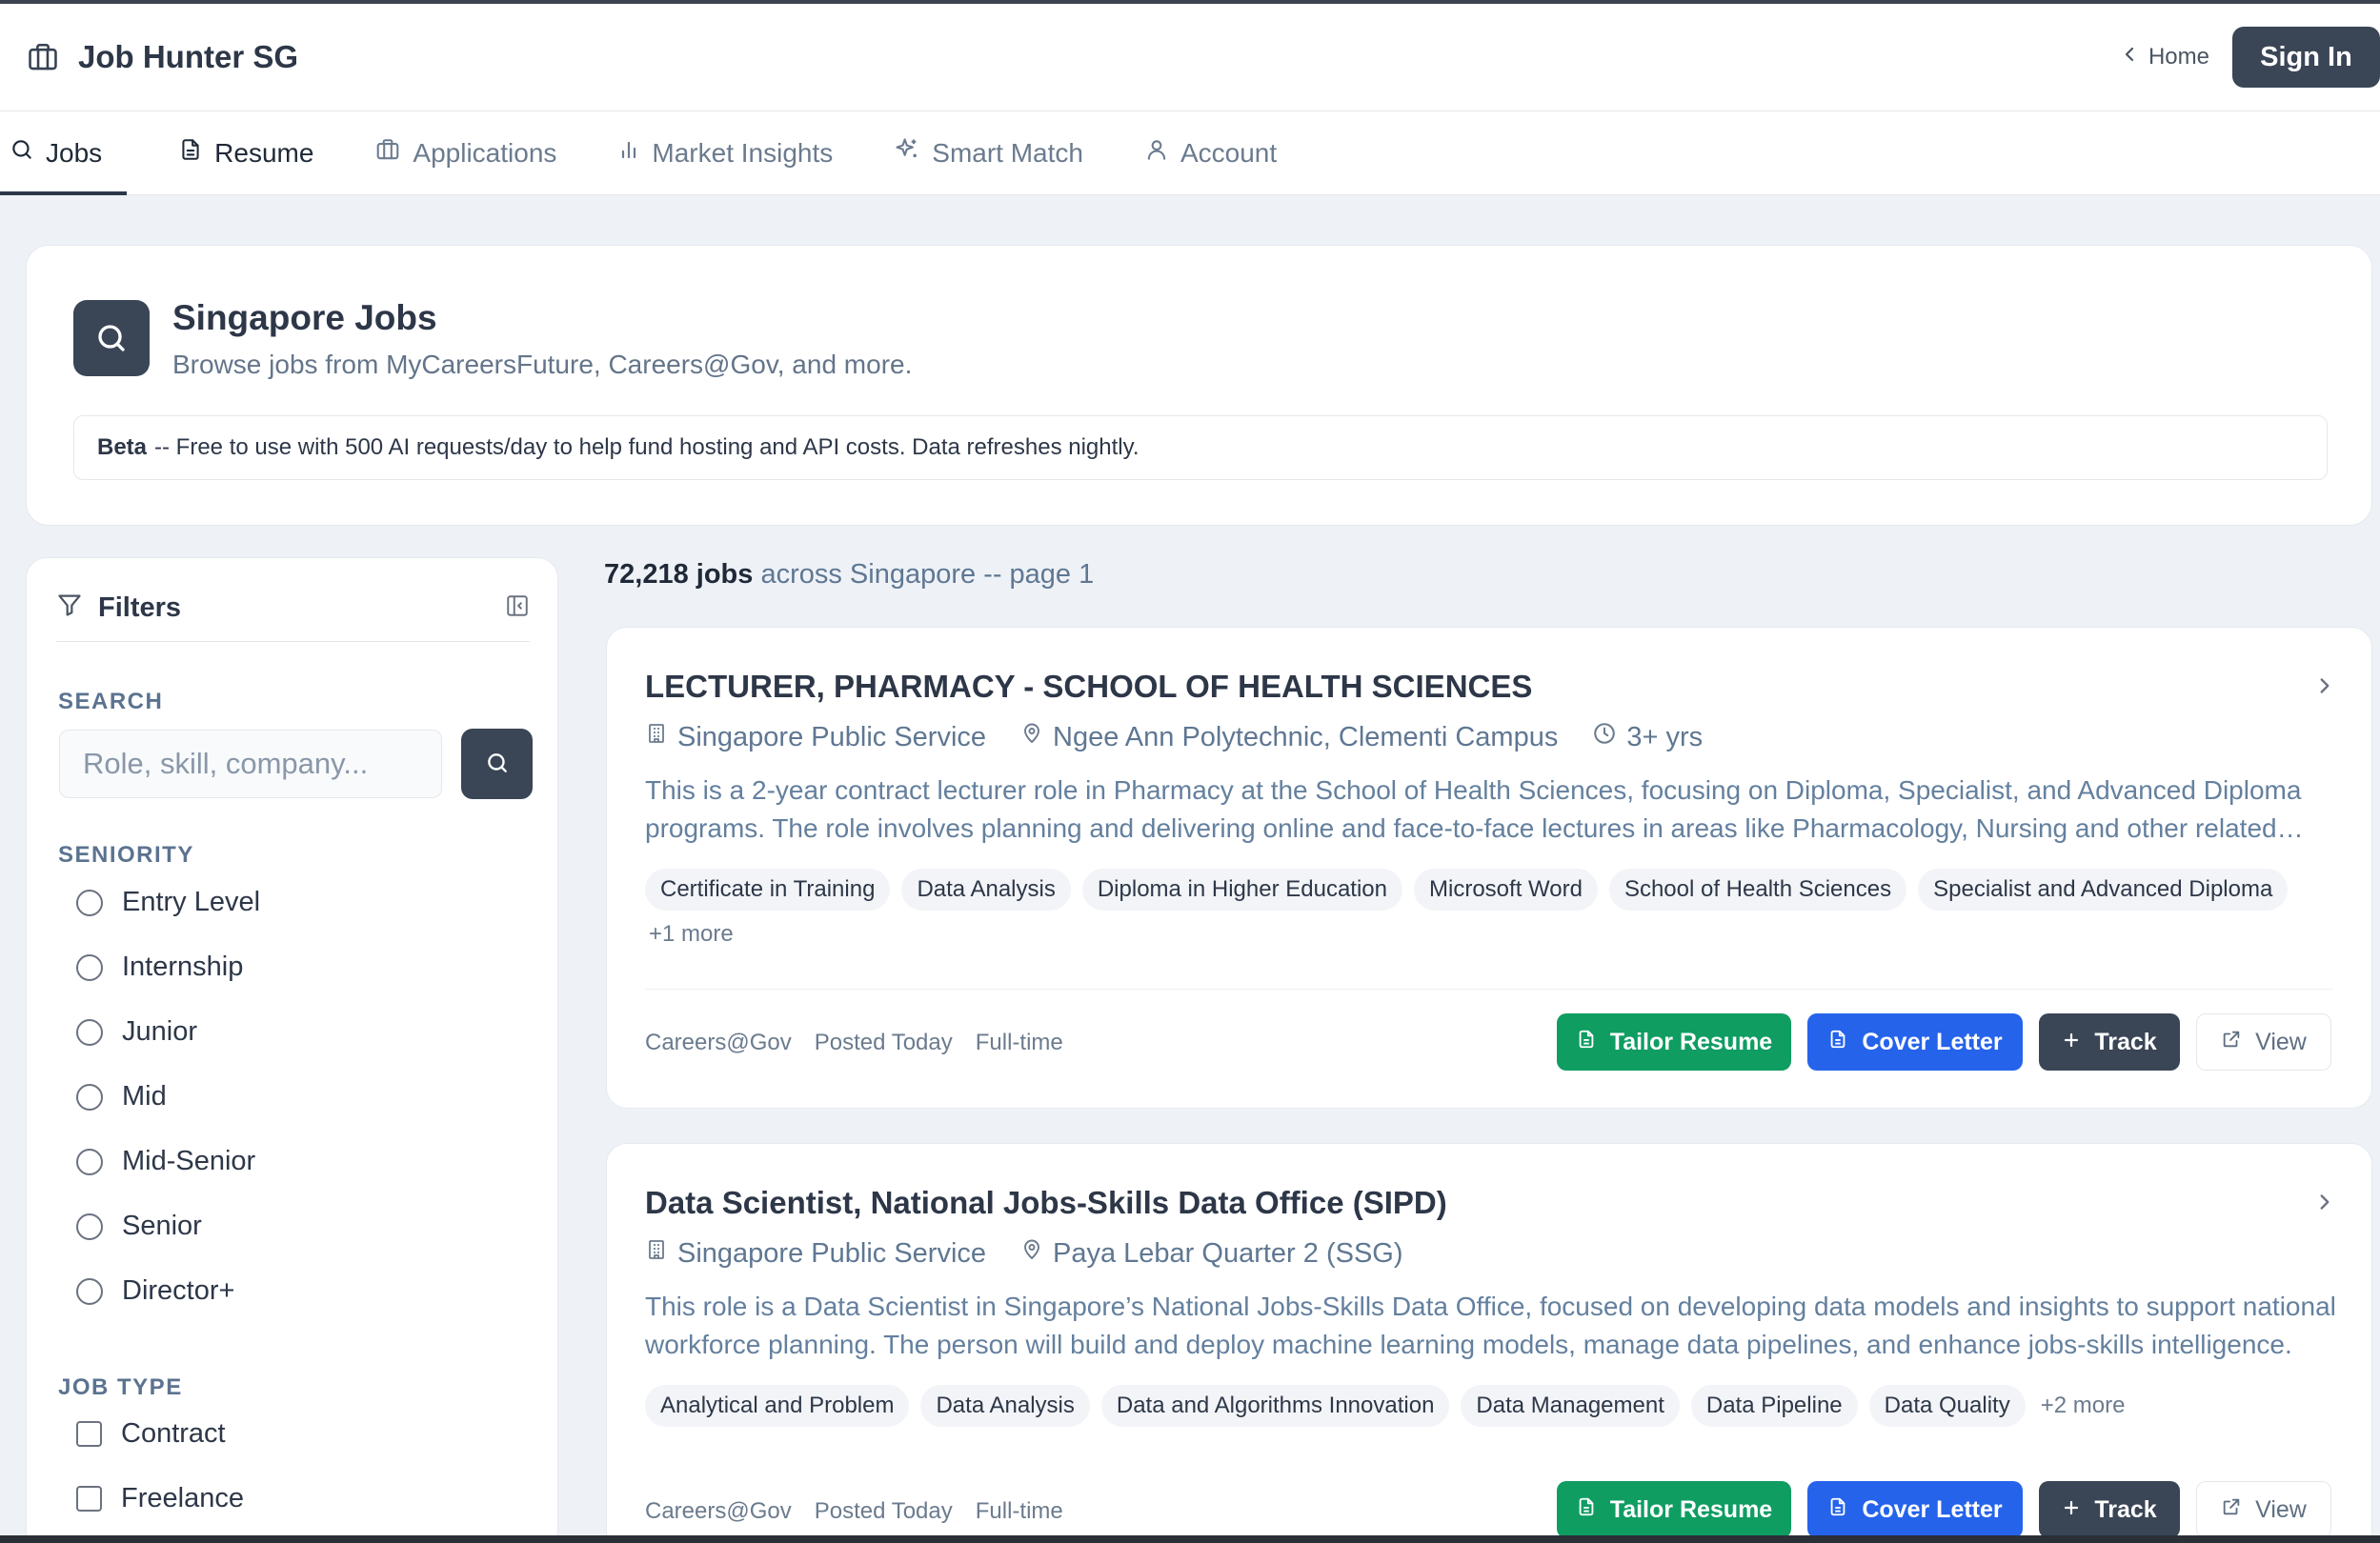 The image size is (2380, 1543). What do you see at coordinates (151, 1434) in the screenshot?
I see `job-type-option-contract: Contract` at bounding box center [151, 1434].